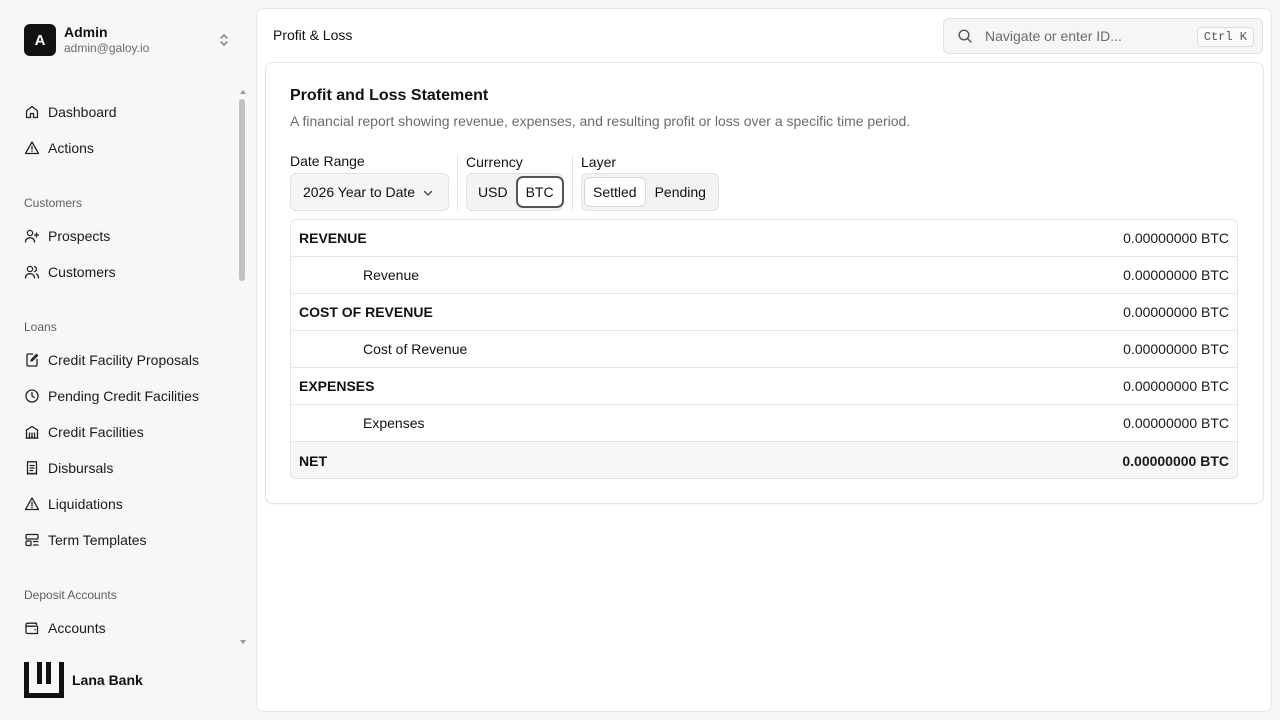 This screenshot has height=720, width=1280. Describe the element at coordinates (764, 238) in the screenshot. I see `table-row: REVENUE 0.00000000 BTC` at that location.